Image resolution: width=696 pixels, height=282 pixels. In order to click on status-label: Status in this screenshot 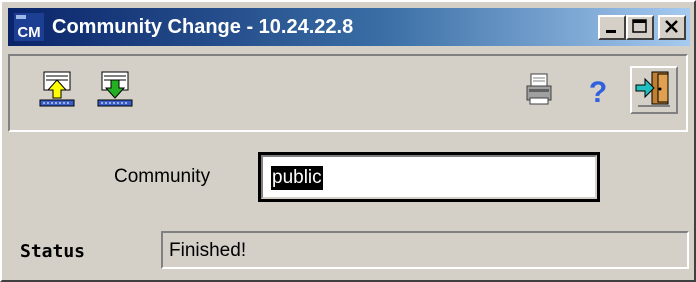, I will do `click(53, 251)`.